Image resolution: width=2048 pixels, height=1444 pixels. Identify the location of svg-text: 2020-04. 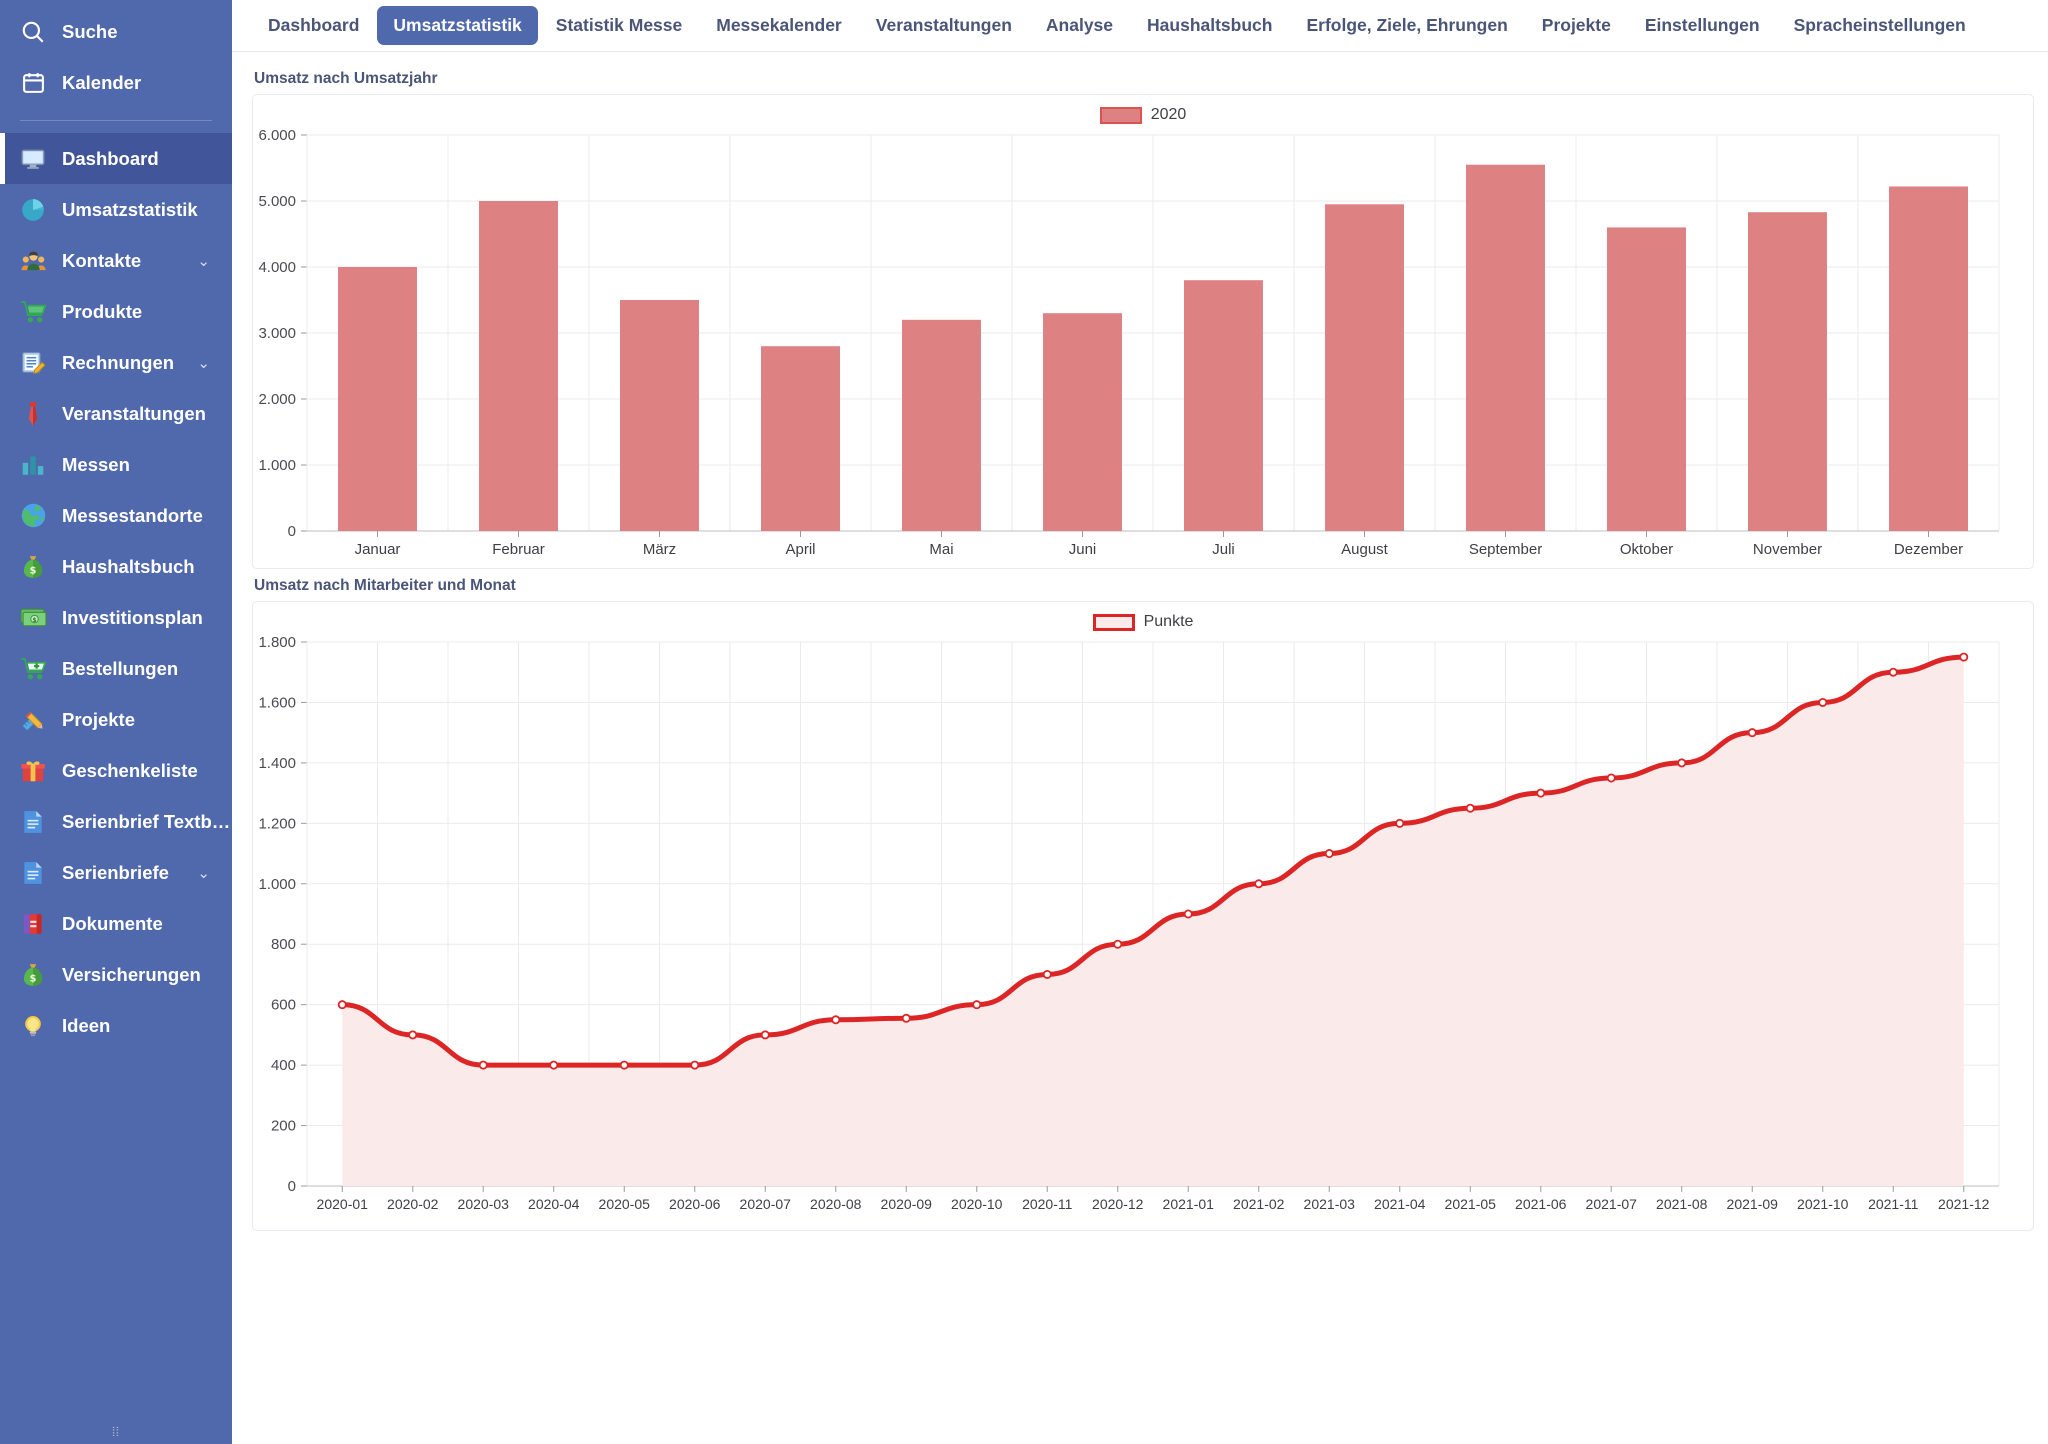
(554, 1204).